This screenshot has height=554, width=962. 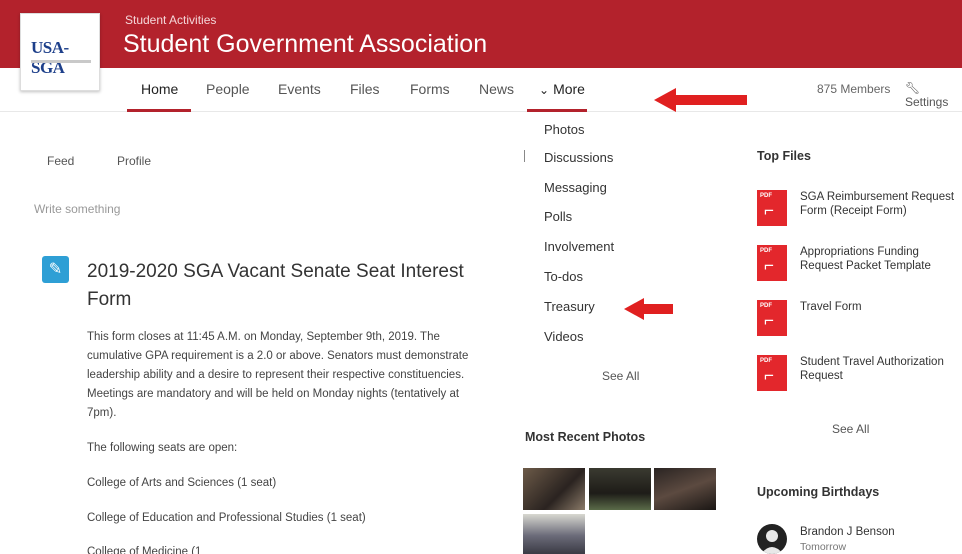 I want to click on active-tab-indicator, so click(x=159, y=110).